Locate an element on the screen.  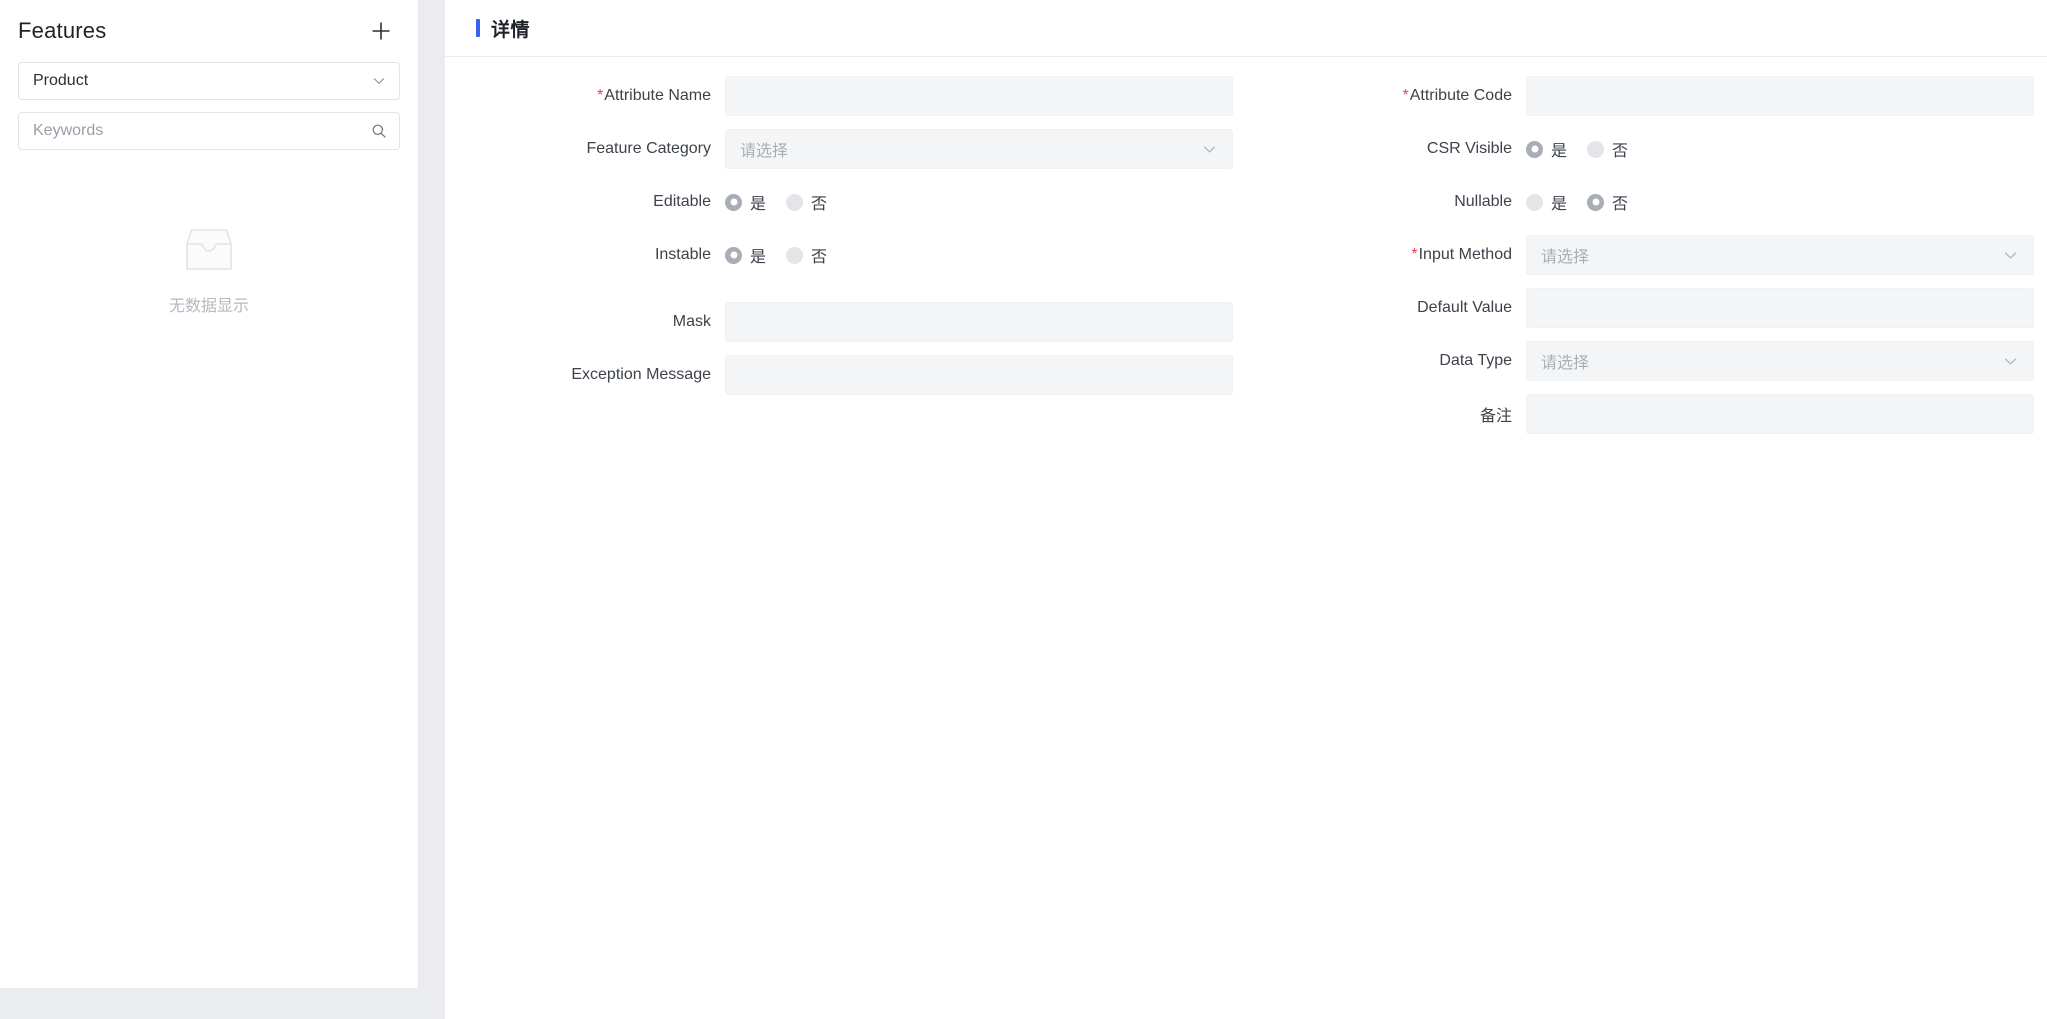
input-method-value: 请选择 is located at coordinates (1565, 257).